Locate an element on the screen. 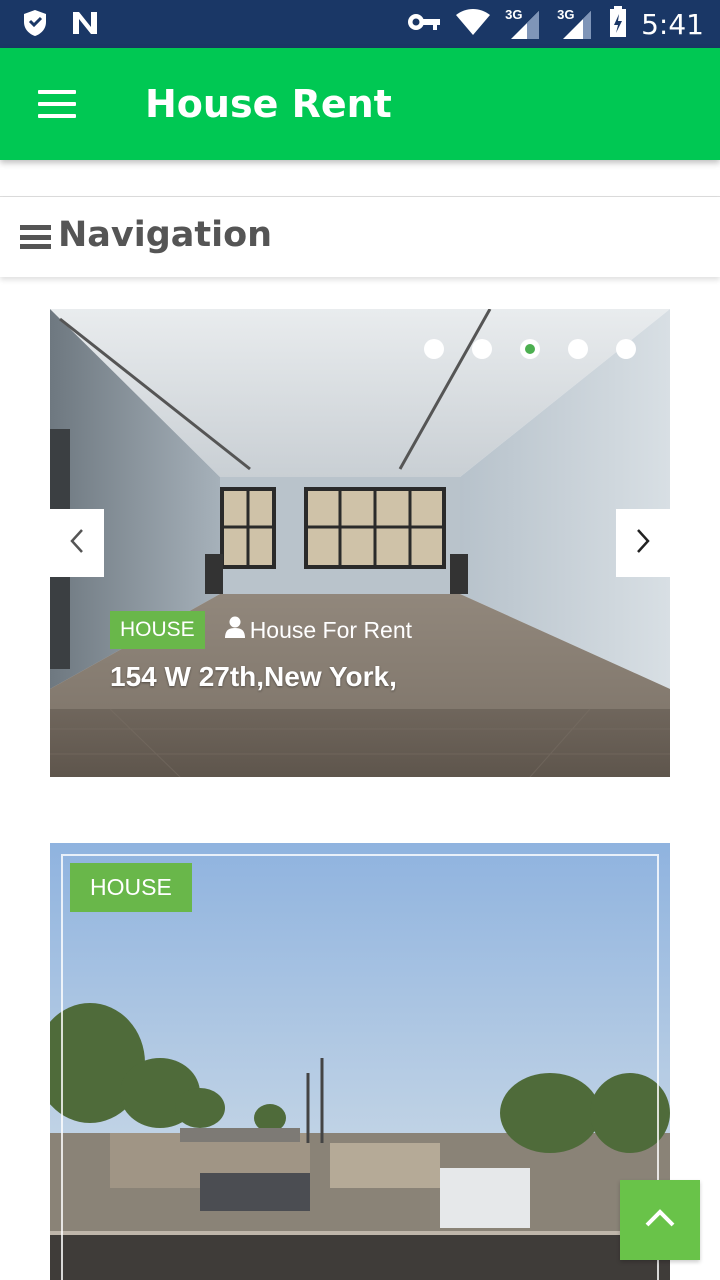  navigation-toggle: Navigation is located at coordinates (360, 237).